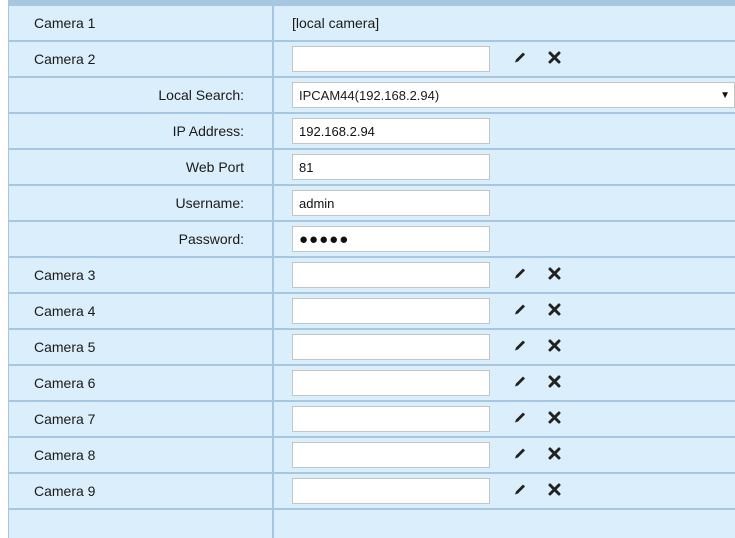 This screenshot has height=538, width=735. What do you see at coordinates (391, 383) in the screenshot?
I see `camera-6-input` at bounding box center [391, 383].